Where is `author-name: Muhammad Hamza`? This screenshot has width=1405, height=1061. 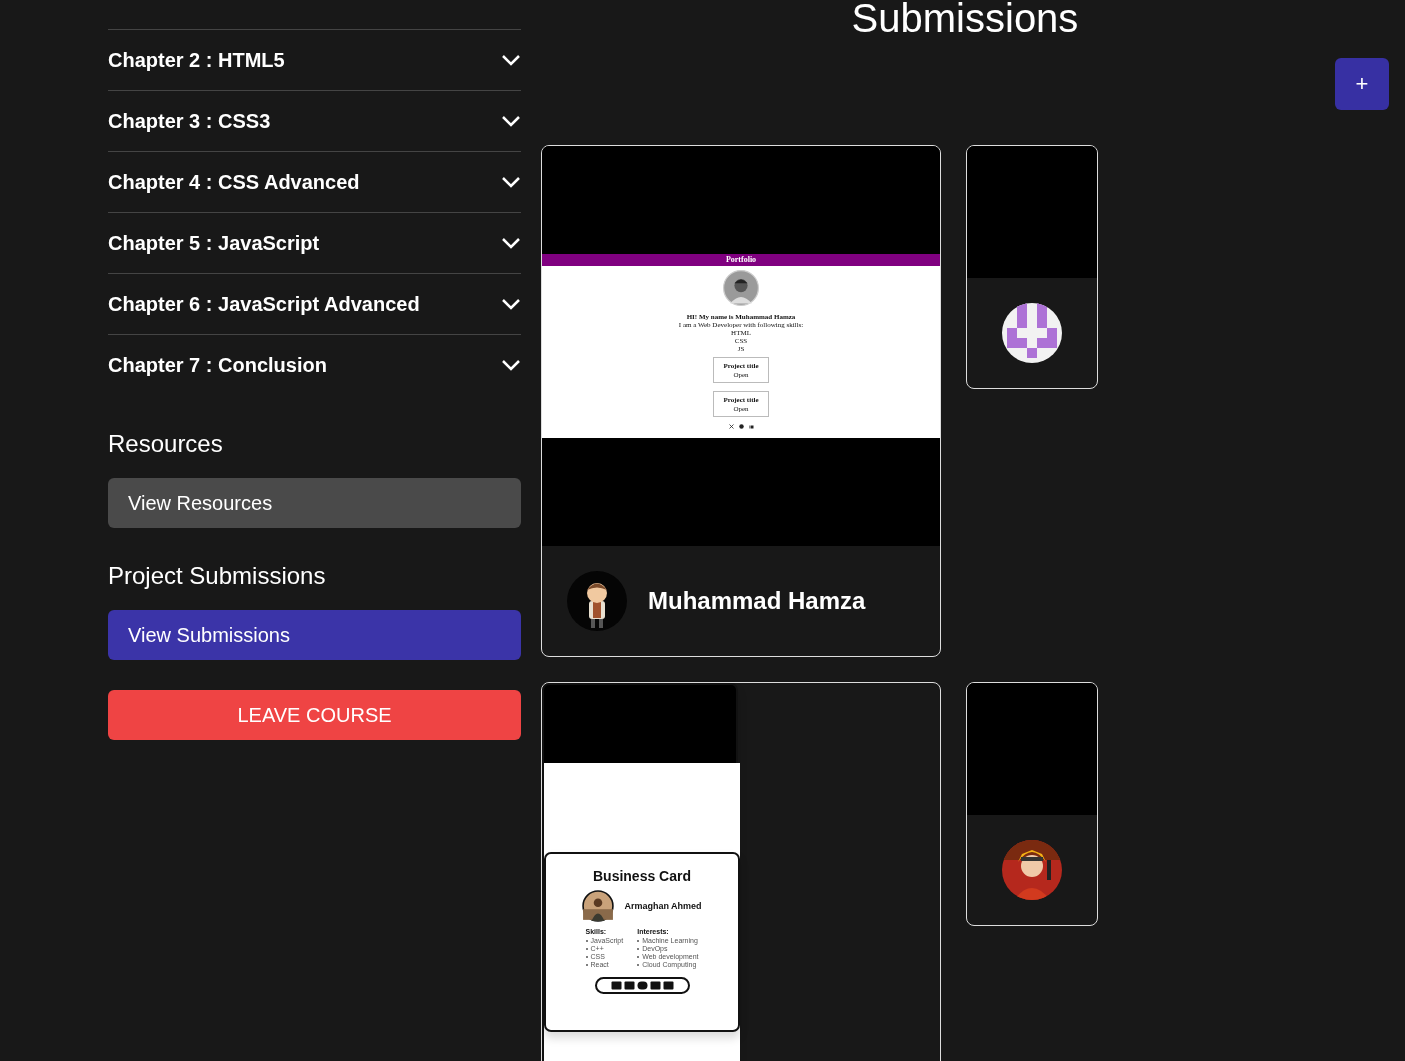
author-name: Muhammad Hamza is located at coordinates (757, 601).